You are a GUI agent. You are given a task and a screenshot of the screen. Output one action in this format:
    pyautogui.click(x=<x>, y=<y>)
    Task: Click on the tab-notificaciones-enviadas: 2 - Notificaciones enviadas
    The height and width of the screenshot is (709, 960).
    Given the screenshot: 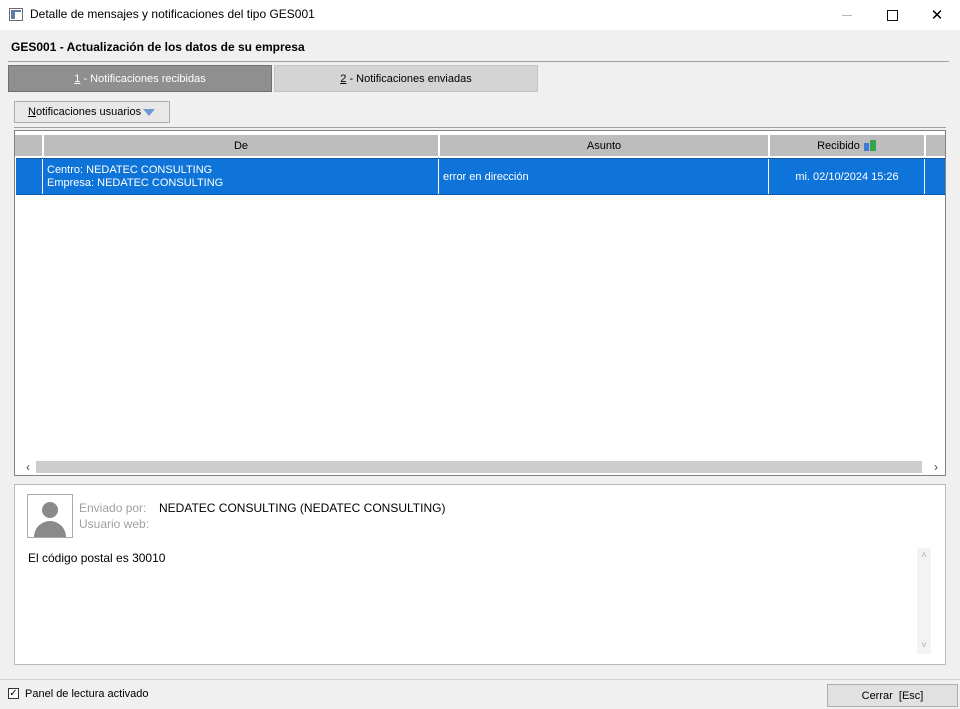 What is the action you would take?
    pyautogui.click(x=406, y=78)
    